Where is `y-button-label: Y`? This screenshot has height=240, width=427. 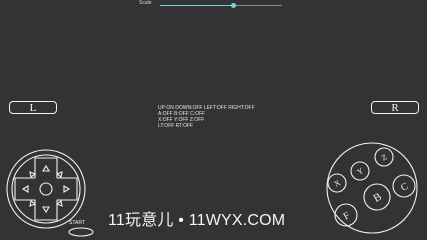
y-button-label: Y is located at coordinates (360, 171).